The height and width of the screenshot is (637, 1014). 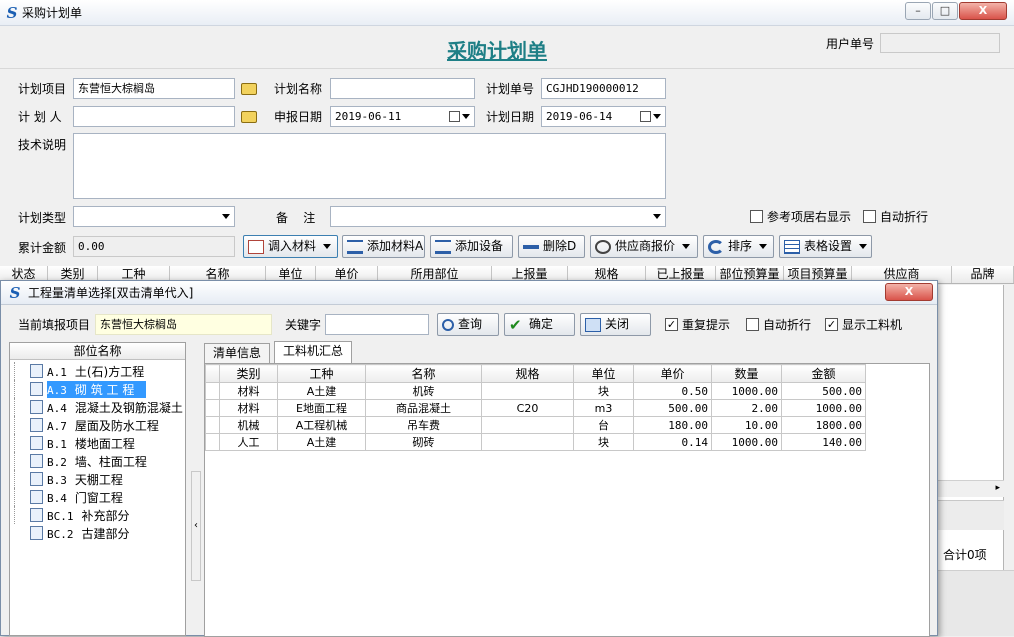 What do you see at coordinates (869, 216) in the screenshot?
I see `main-auto-wrap-checkbox` at bounding box center [869, 216].